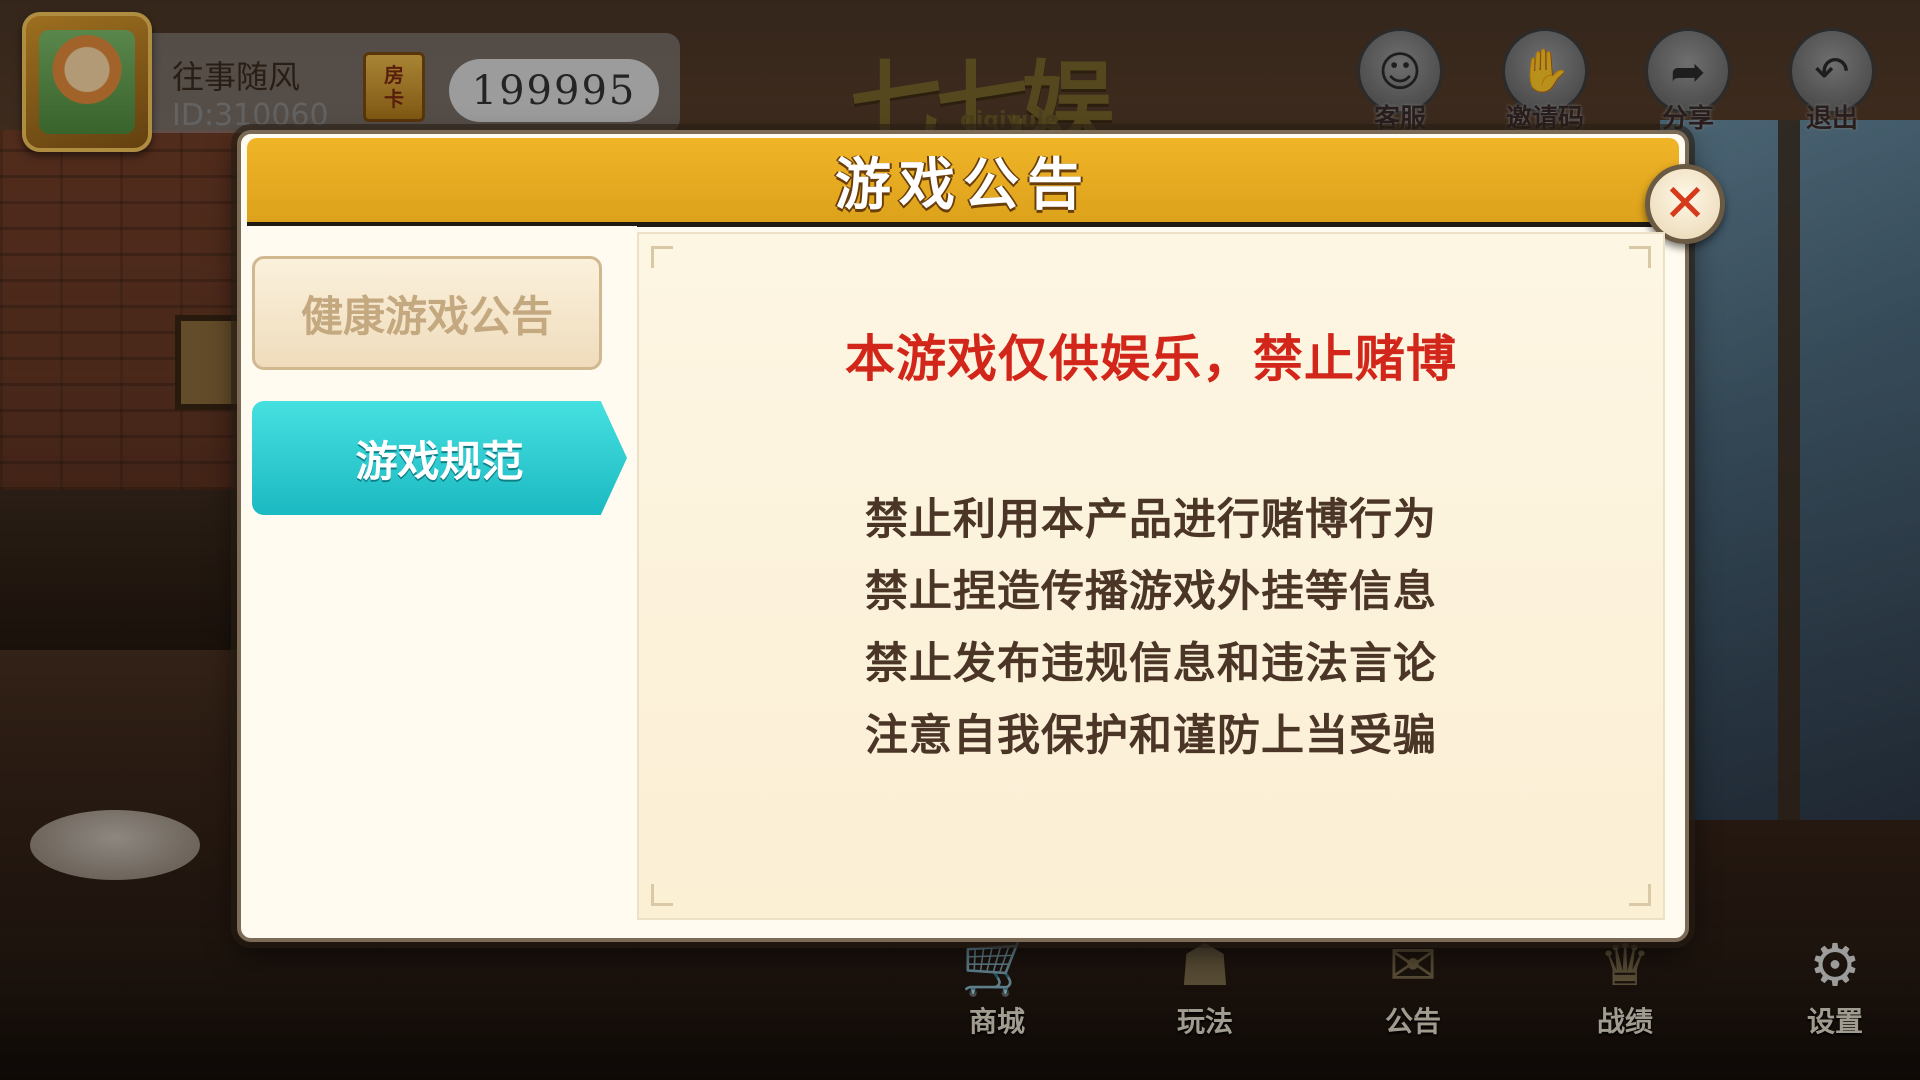 The width and height of the screenshot is (1920, 1080). Describe the element at coordinates (1685, 204) in the screenshot. I see `close-icon: ✕` at that location.